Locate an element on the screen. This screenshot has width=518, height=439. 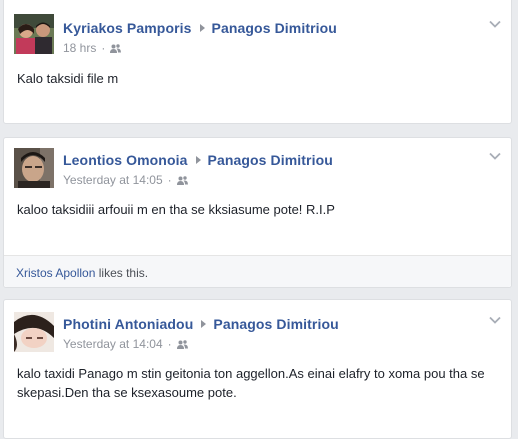
author-link: Kyriakos Pamporis is located at coordinates (127, 28).